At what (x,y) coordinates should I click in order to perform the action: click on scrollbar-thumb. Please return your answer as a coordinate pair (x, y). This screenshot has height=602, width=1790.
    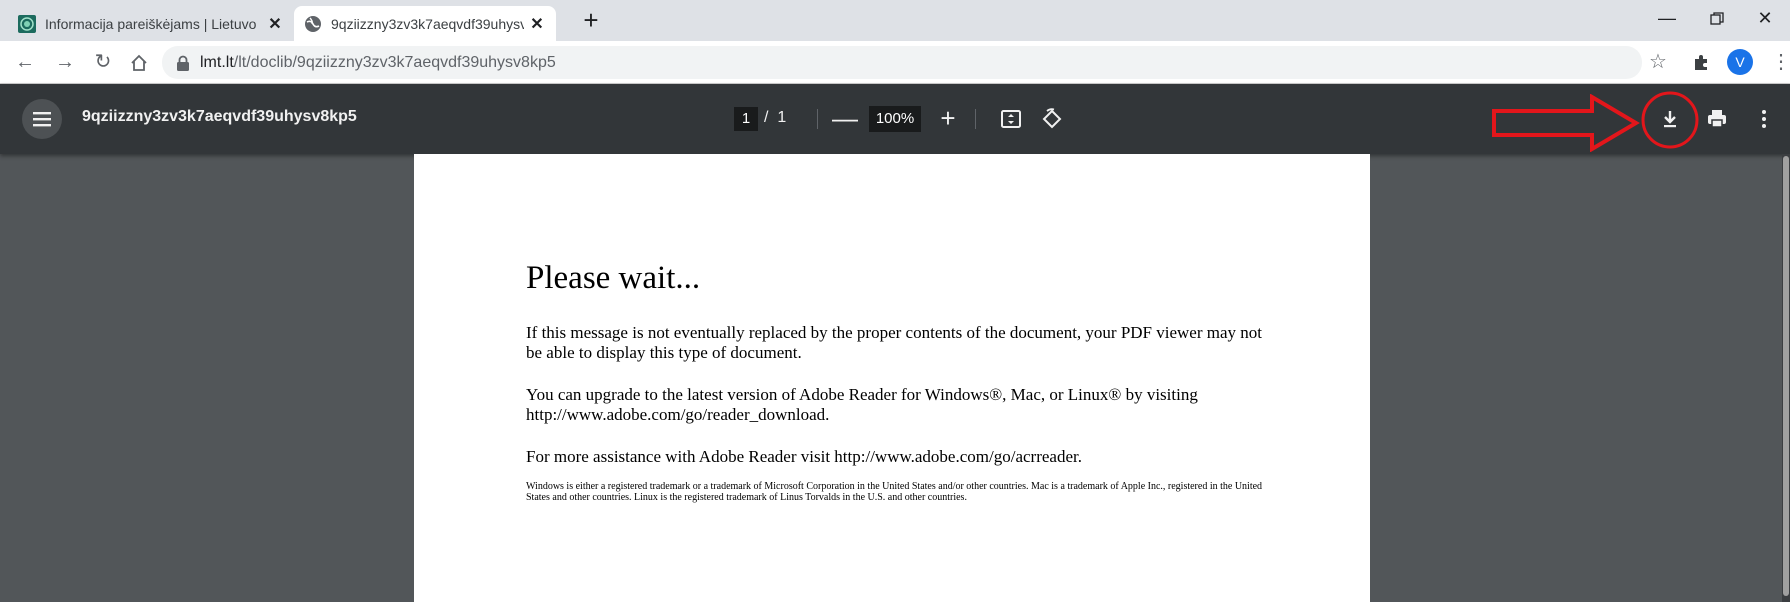
    Looking at the image, I should click on (1786, 376).